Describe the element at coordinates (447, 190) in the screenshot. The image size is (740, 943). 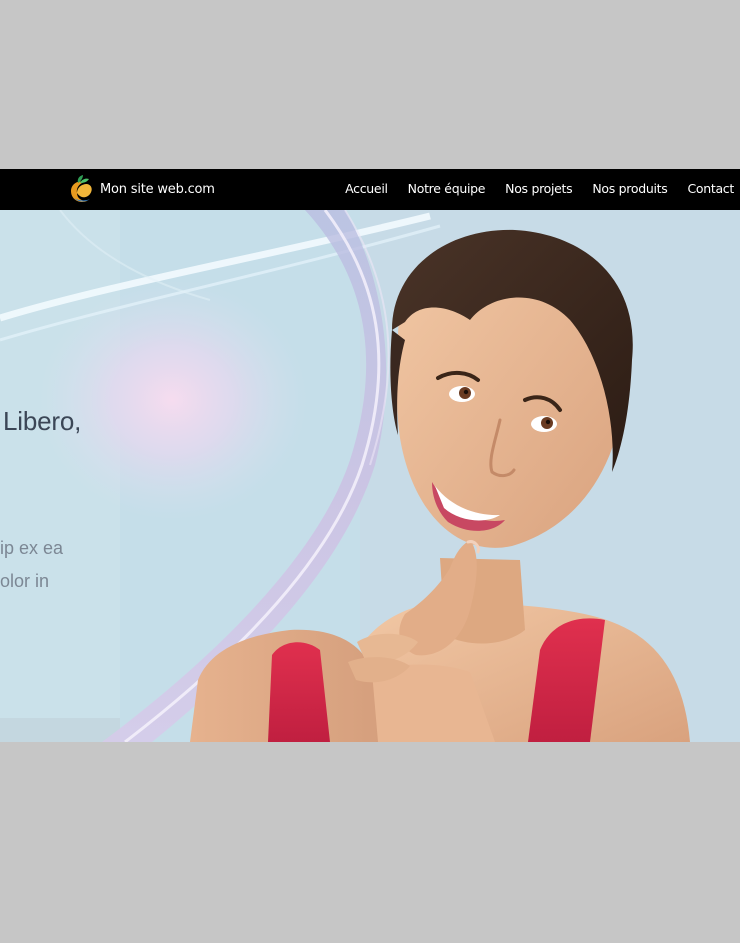
I see `nav-link-notre-equipe: Notre équipe` at that location.